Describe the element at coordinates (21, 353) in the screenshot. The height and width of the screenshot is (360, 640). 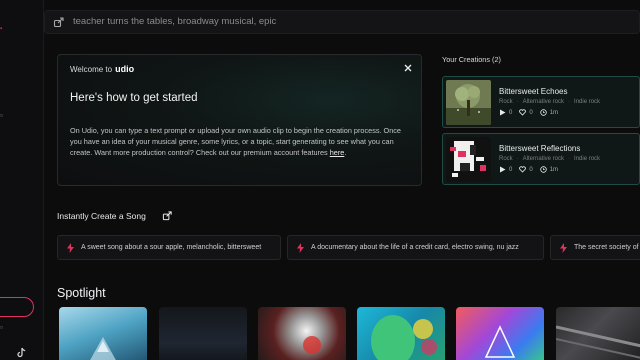
I see `tiktok-icon` at that location.